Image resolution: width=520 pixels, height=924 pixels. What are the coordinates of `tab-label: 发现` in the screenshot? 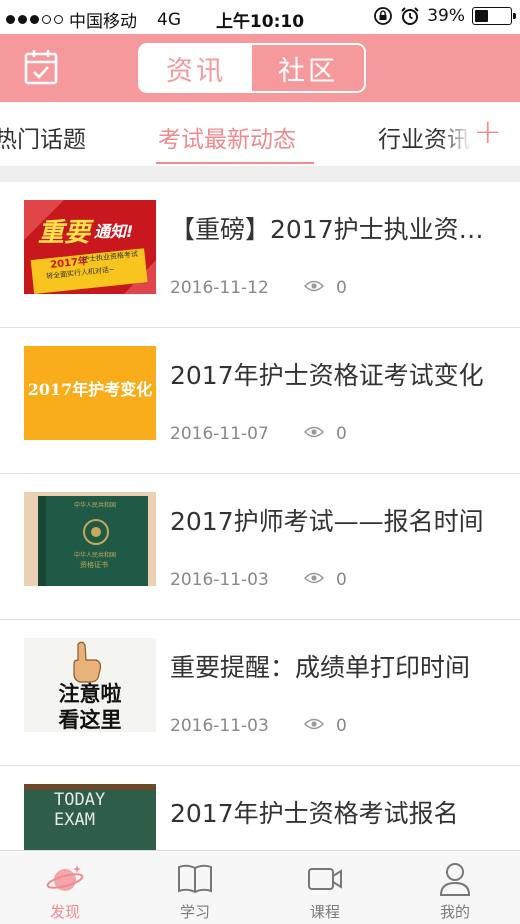 It's located at (64, 912).